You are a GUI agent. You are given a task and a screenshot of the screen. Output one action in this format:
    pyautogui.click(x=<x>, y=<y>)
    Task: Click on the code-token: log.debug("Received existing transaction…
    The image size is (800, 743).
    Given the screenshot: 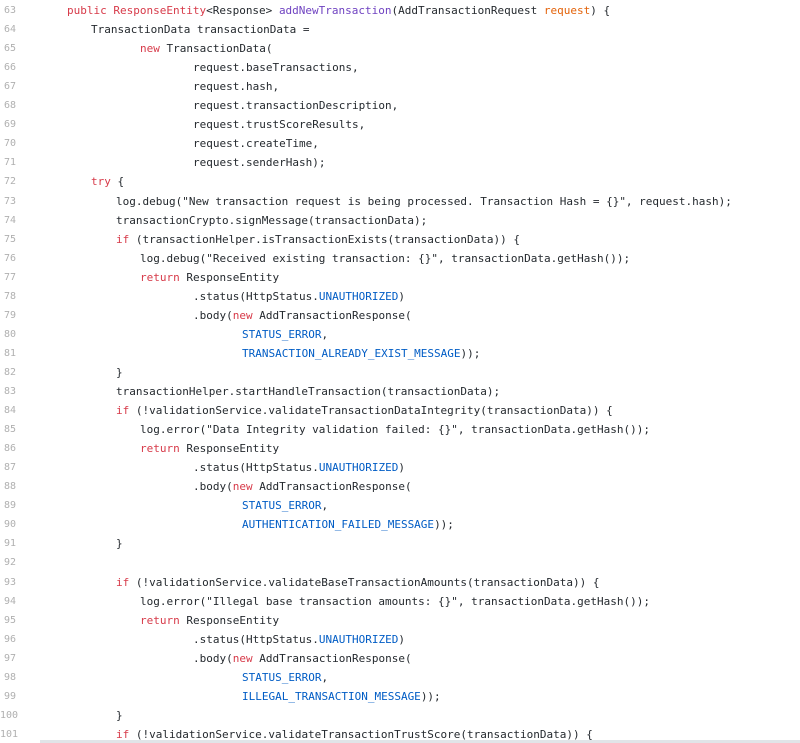 What is the action you would take?
    pyautogui.click(x=385, y=258)
    